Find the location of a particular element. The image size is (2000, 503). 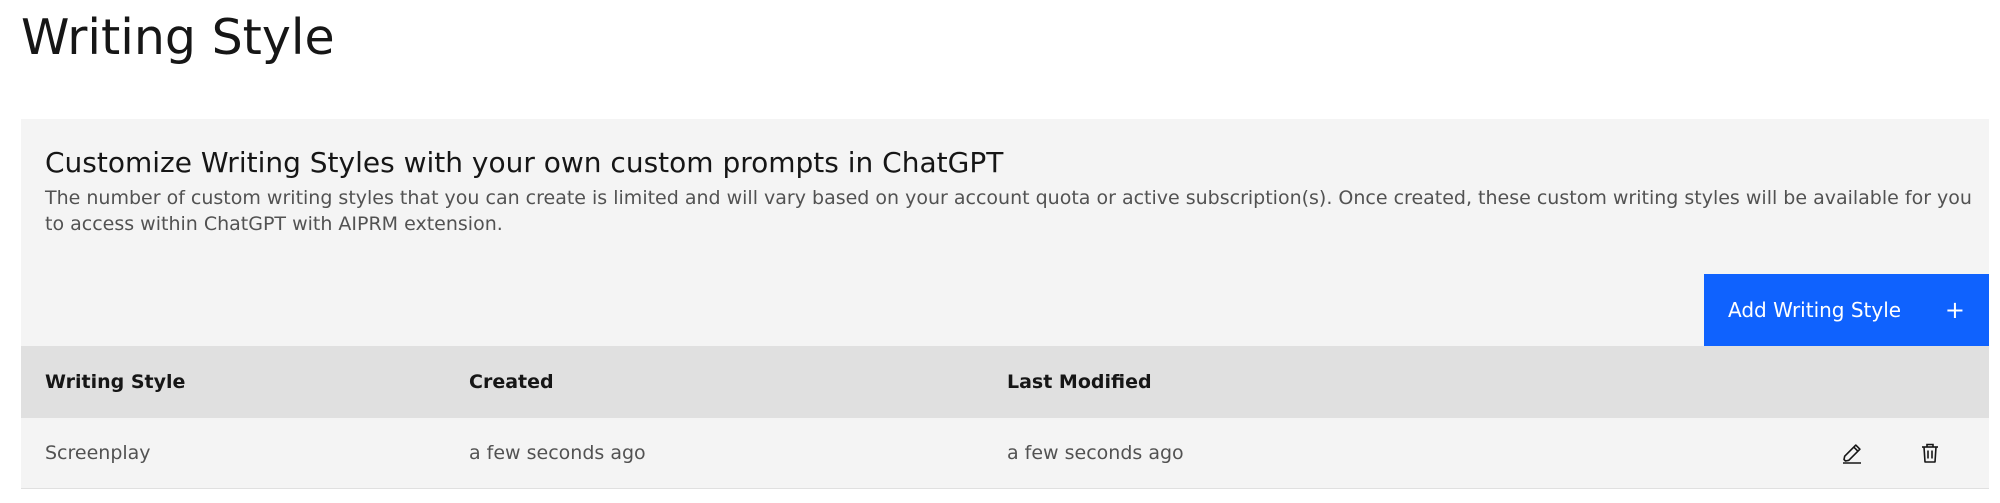

table-header: Writing Style Created Last Modified is located at coordinates (1005, 382).